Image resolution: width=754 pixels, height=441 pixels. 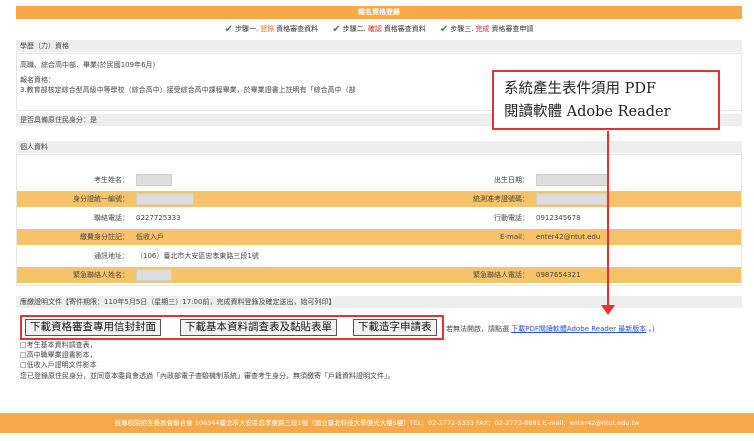 What do you see at coordinates (354, 29) in the screenshot?
I see `step-2-prefix: 步驟二.` at bounding box center [354, 29].